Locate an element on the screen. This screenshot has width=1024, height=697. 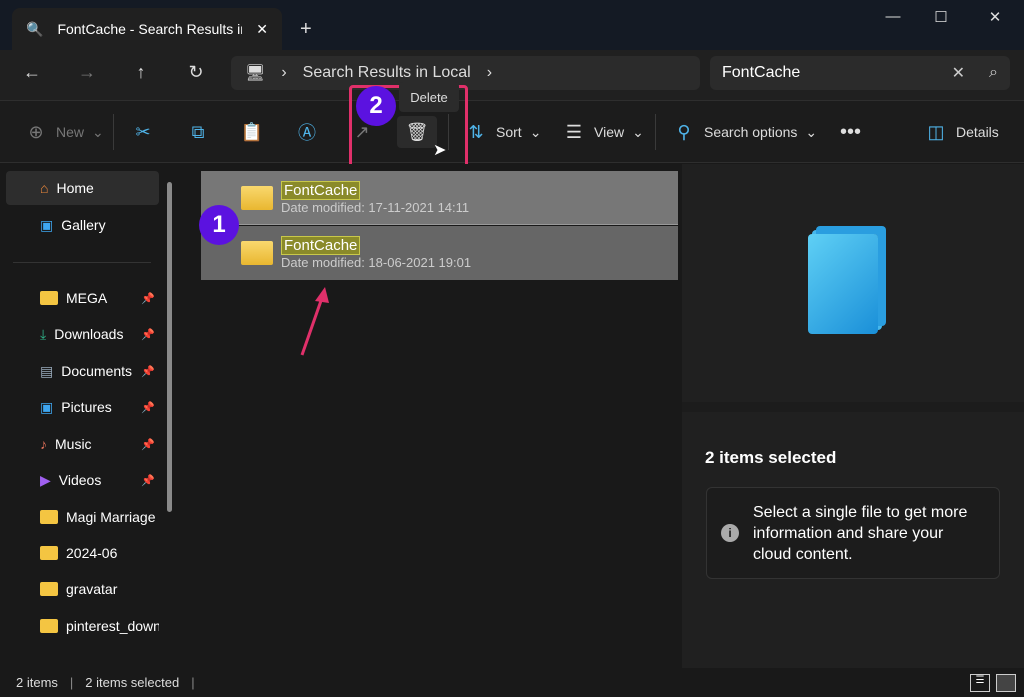
refresh-button: ↻ is located at coordinates (196, 74).